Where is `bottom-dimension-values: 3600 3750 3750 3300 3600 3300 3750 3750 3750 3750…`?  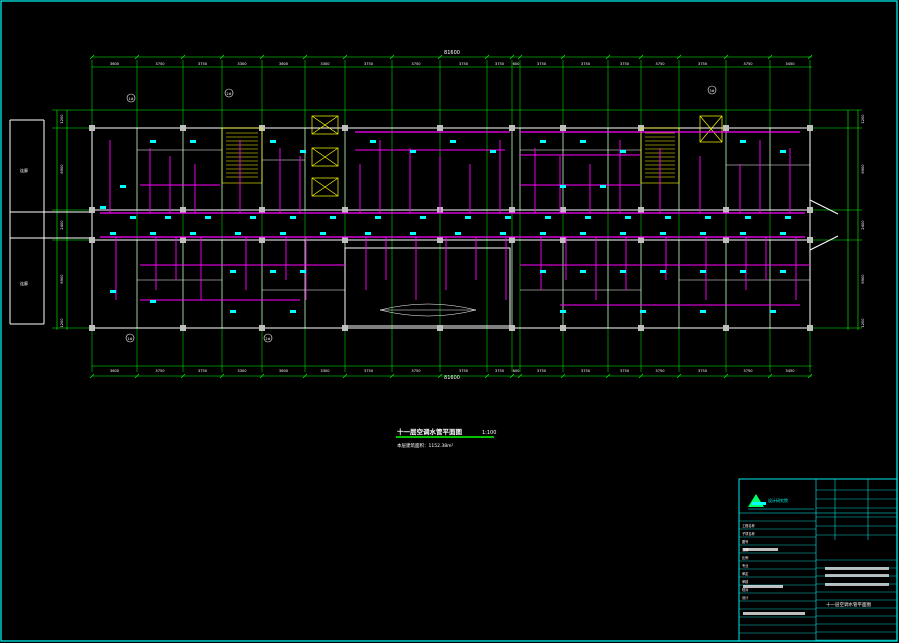 bottom-dimension-values: 3600 3750 3750 3300 3600 3300 3750 3750 3750 3750… is located at coordinates (452, 371).